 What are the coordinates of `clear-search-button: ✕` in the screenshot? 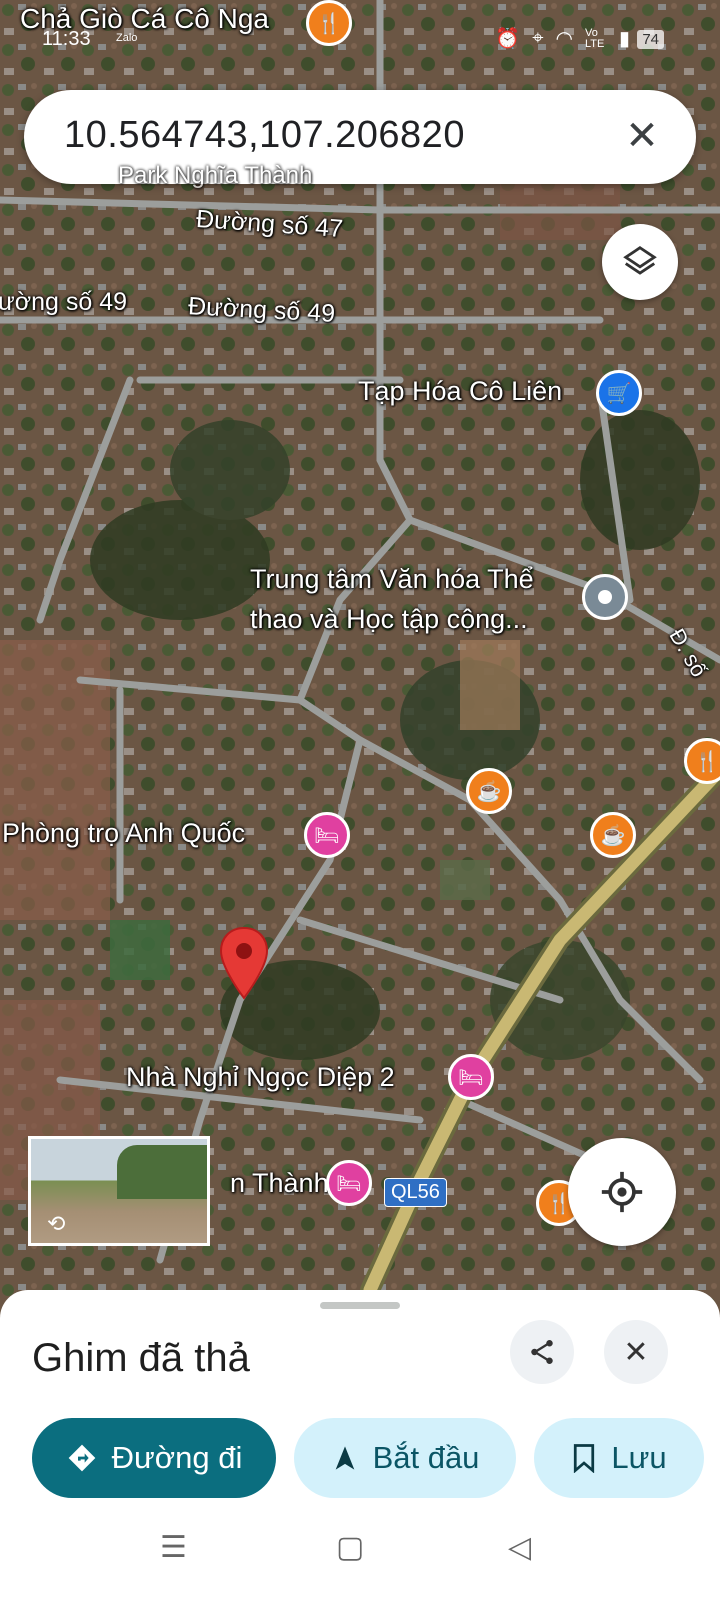 It's located at (642, 136).